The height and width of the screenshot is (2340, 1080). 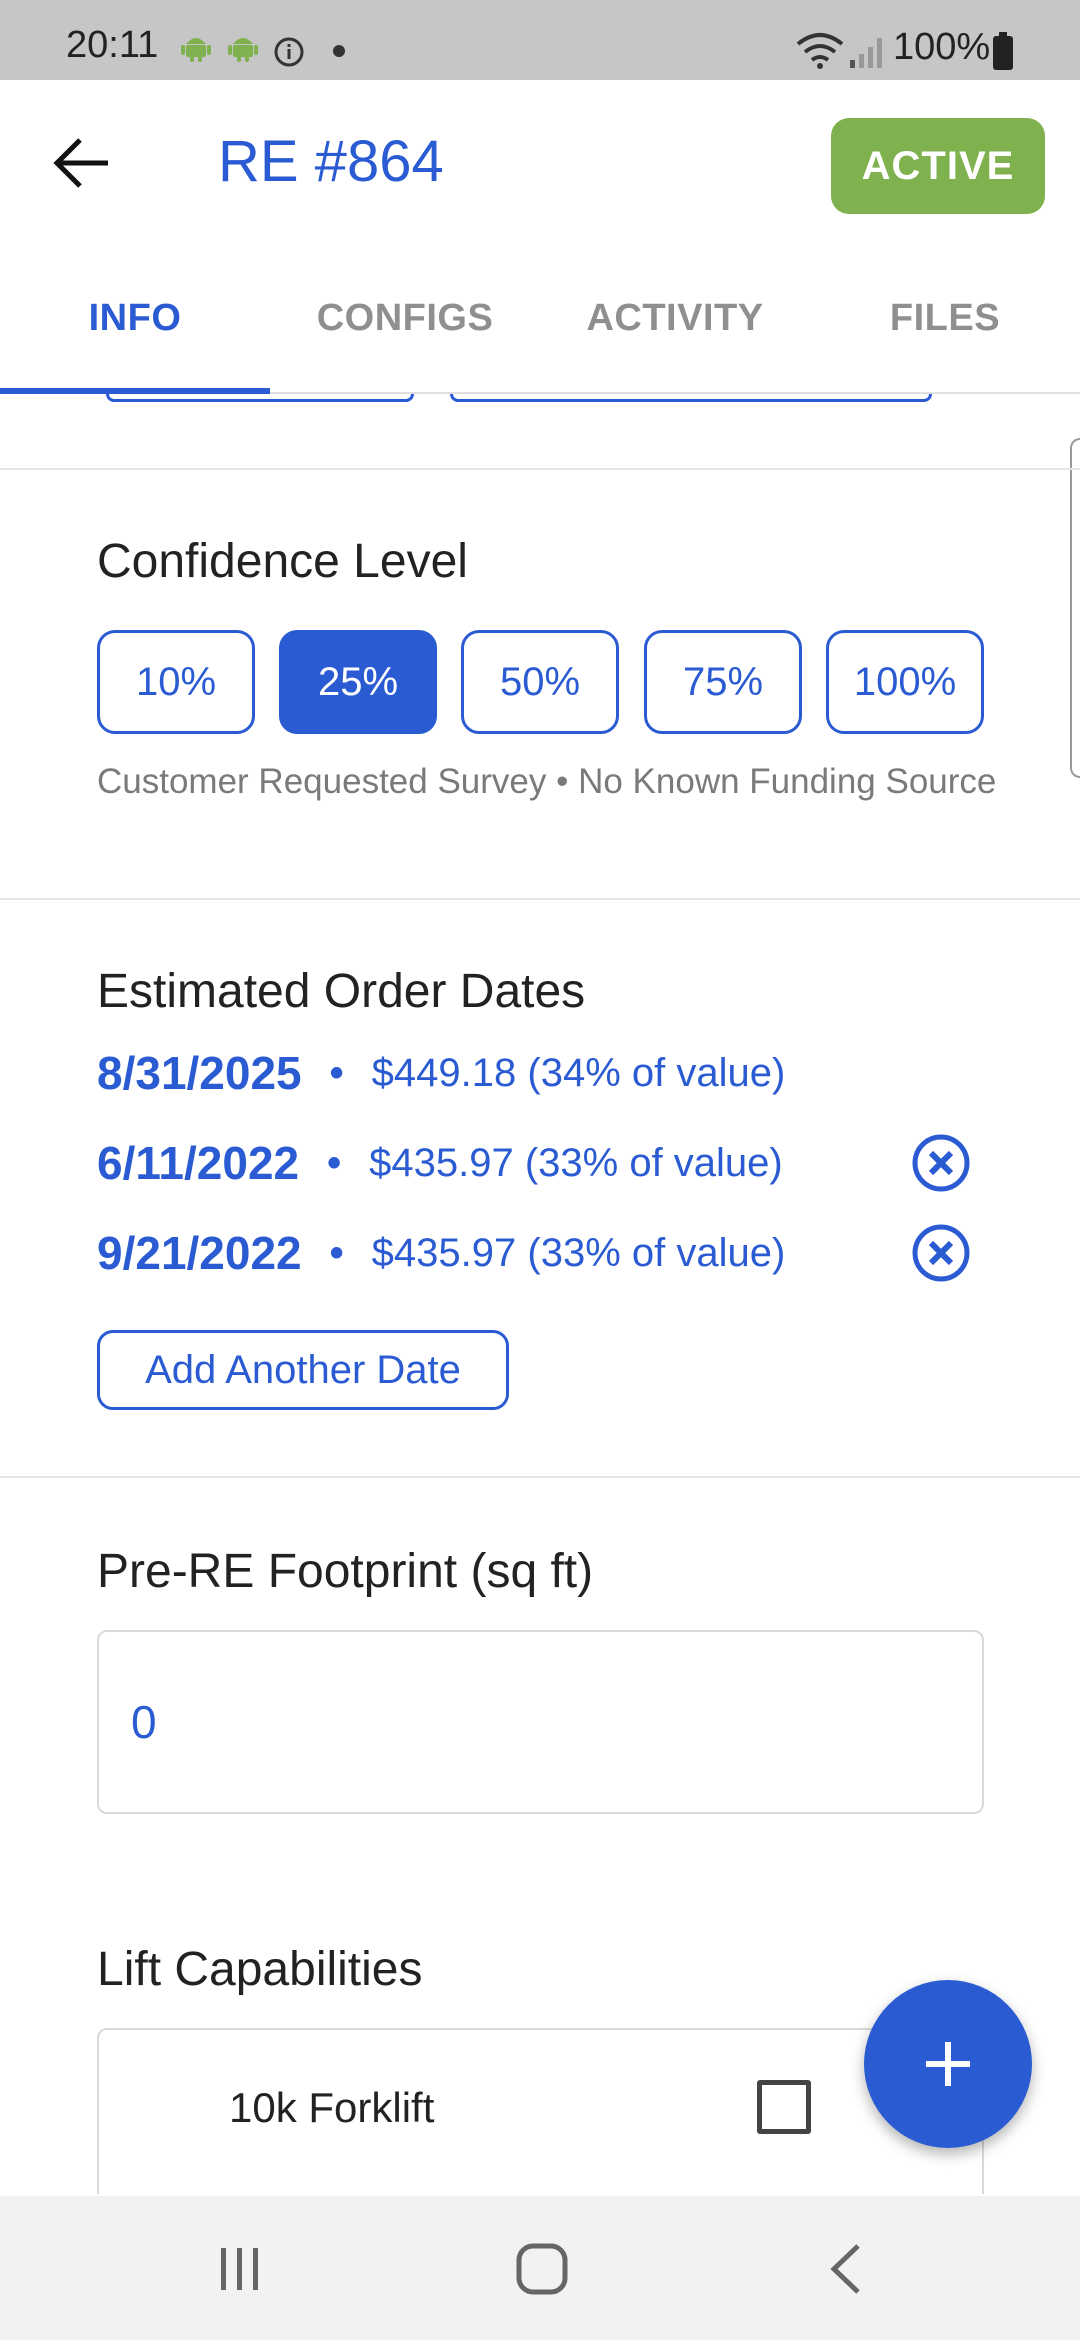 I want to click on order-date: 6/11/2022, so click(x=198, y=1163).